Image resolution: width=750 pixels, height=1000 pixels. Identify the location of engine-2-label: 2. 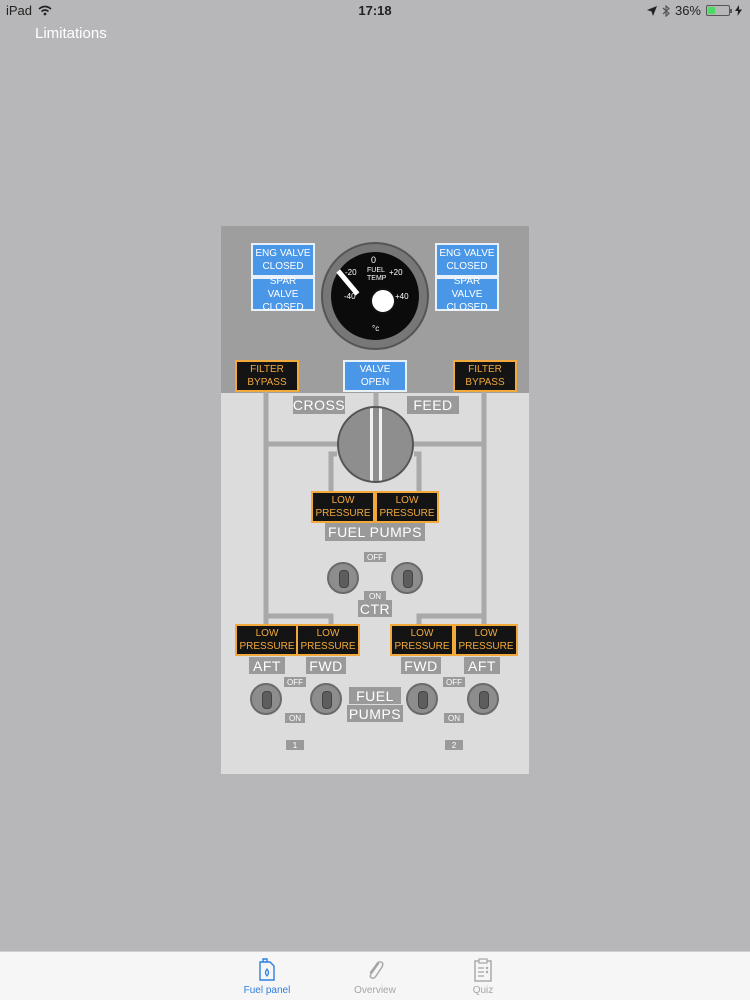
(454, 745).